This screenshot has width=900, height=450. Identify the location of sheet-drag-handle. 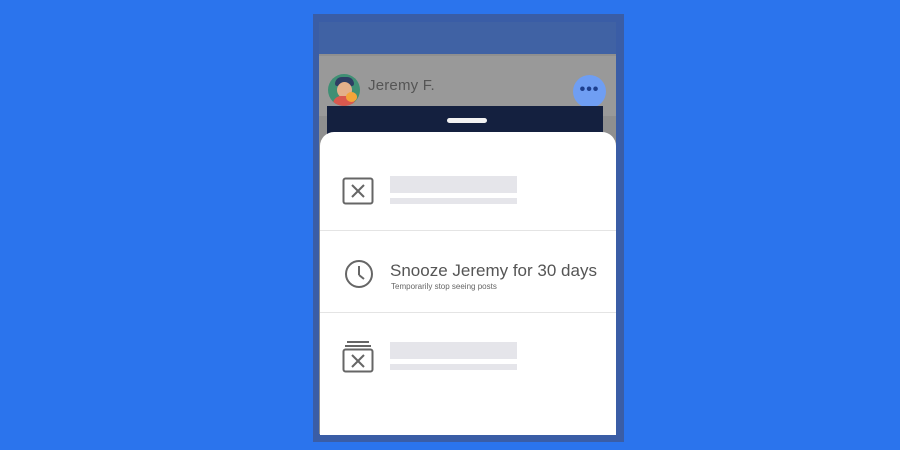
(467, 120).